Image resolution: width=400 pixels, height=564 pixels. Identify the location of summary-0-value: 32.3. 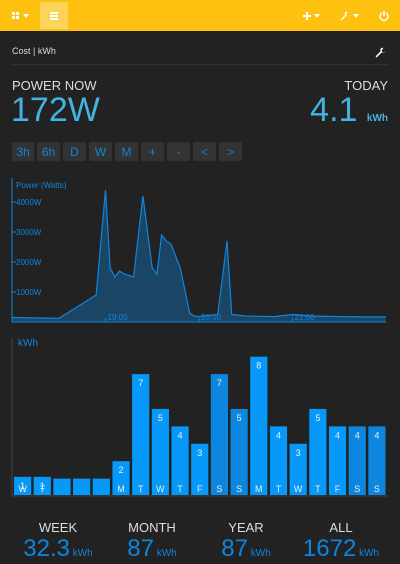
(46, 548).